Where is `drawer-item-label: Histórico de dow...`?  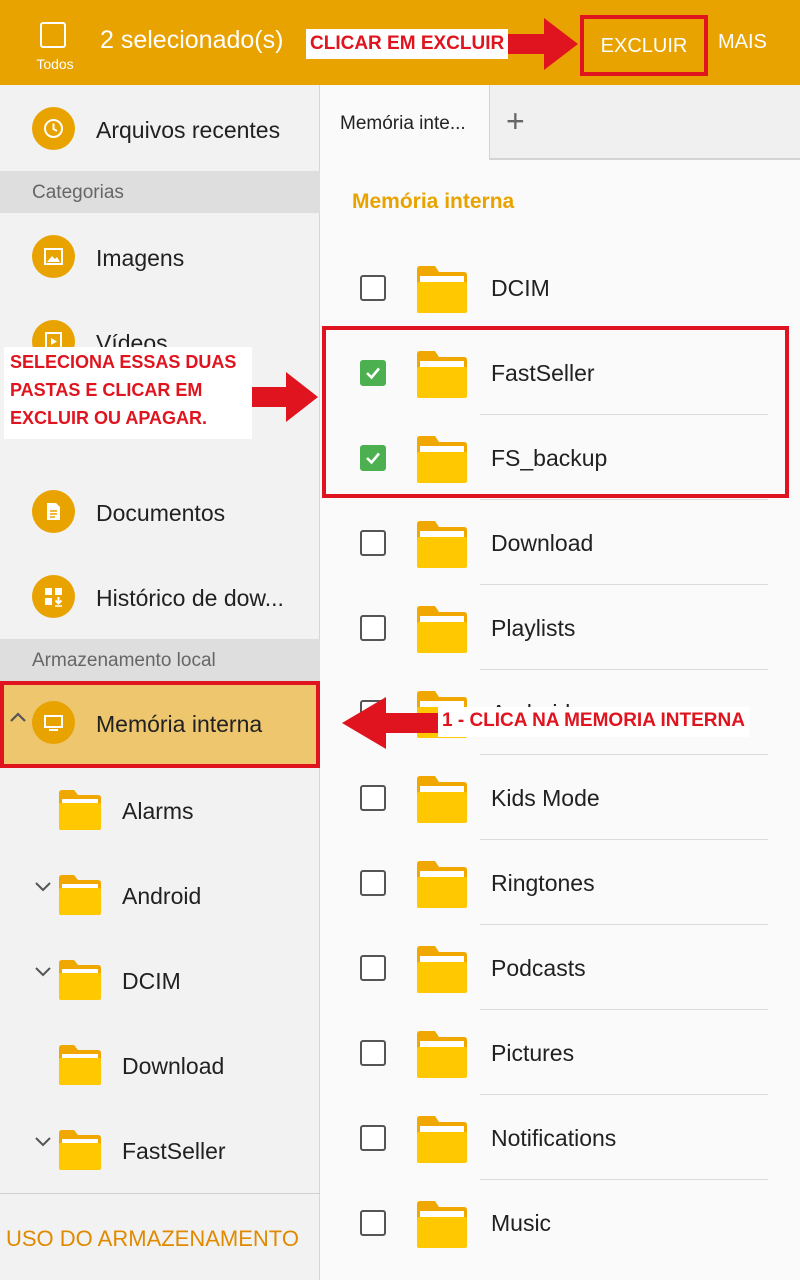
drawer-item-label: Histórico de dow... is located at coordinates (190, 598).